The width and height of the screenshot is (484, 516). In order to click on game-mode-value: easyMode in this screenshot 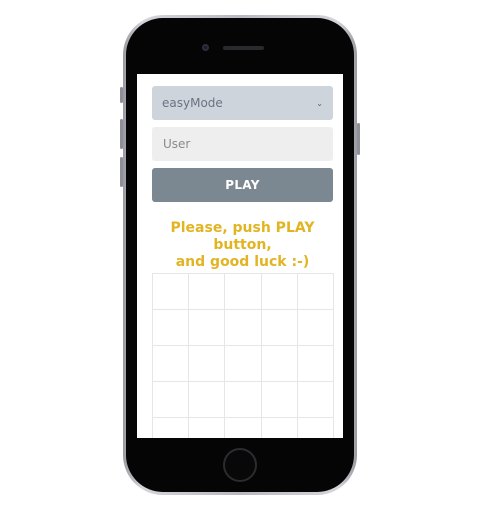, I will do `click(192, 103)`.